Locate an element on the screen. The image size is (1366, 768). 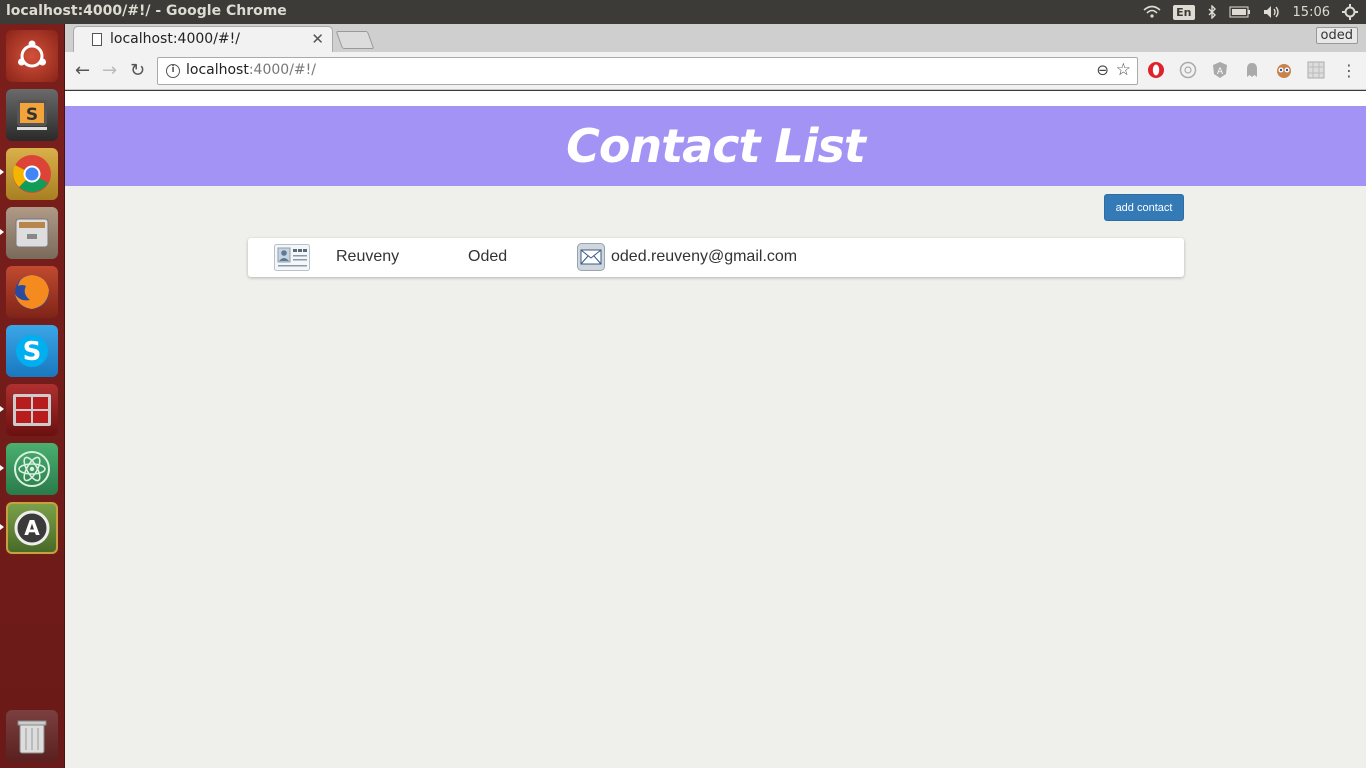
skype-icon: S is located at coordinates (32, 351).